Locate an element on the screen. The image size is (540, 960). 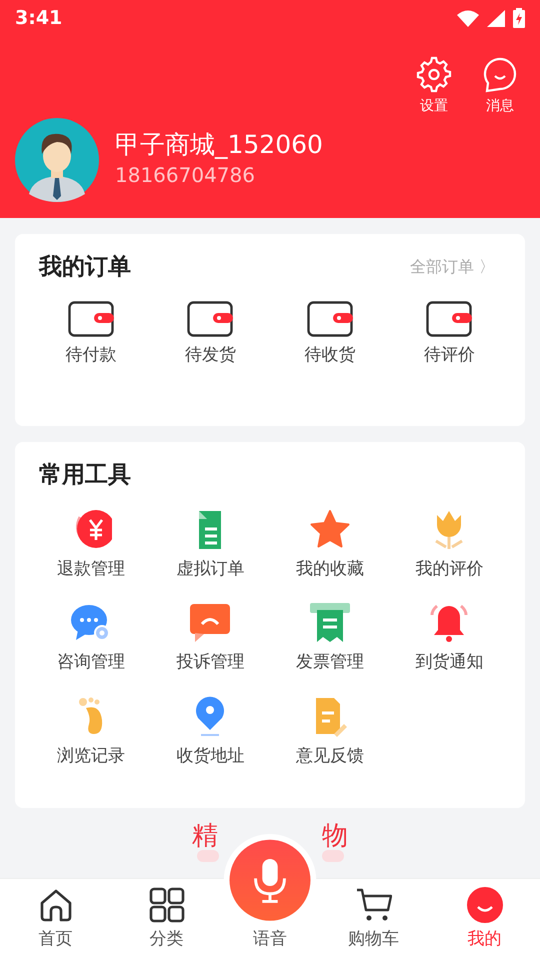
order-status-button: 待收货 is located at coordinates (330, 334).